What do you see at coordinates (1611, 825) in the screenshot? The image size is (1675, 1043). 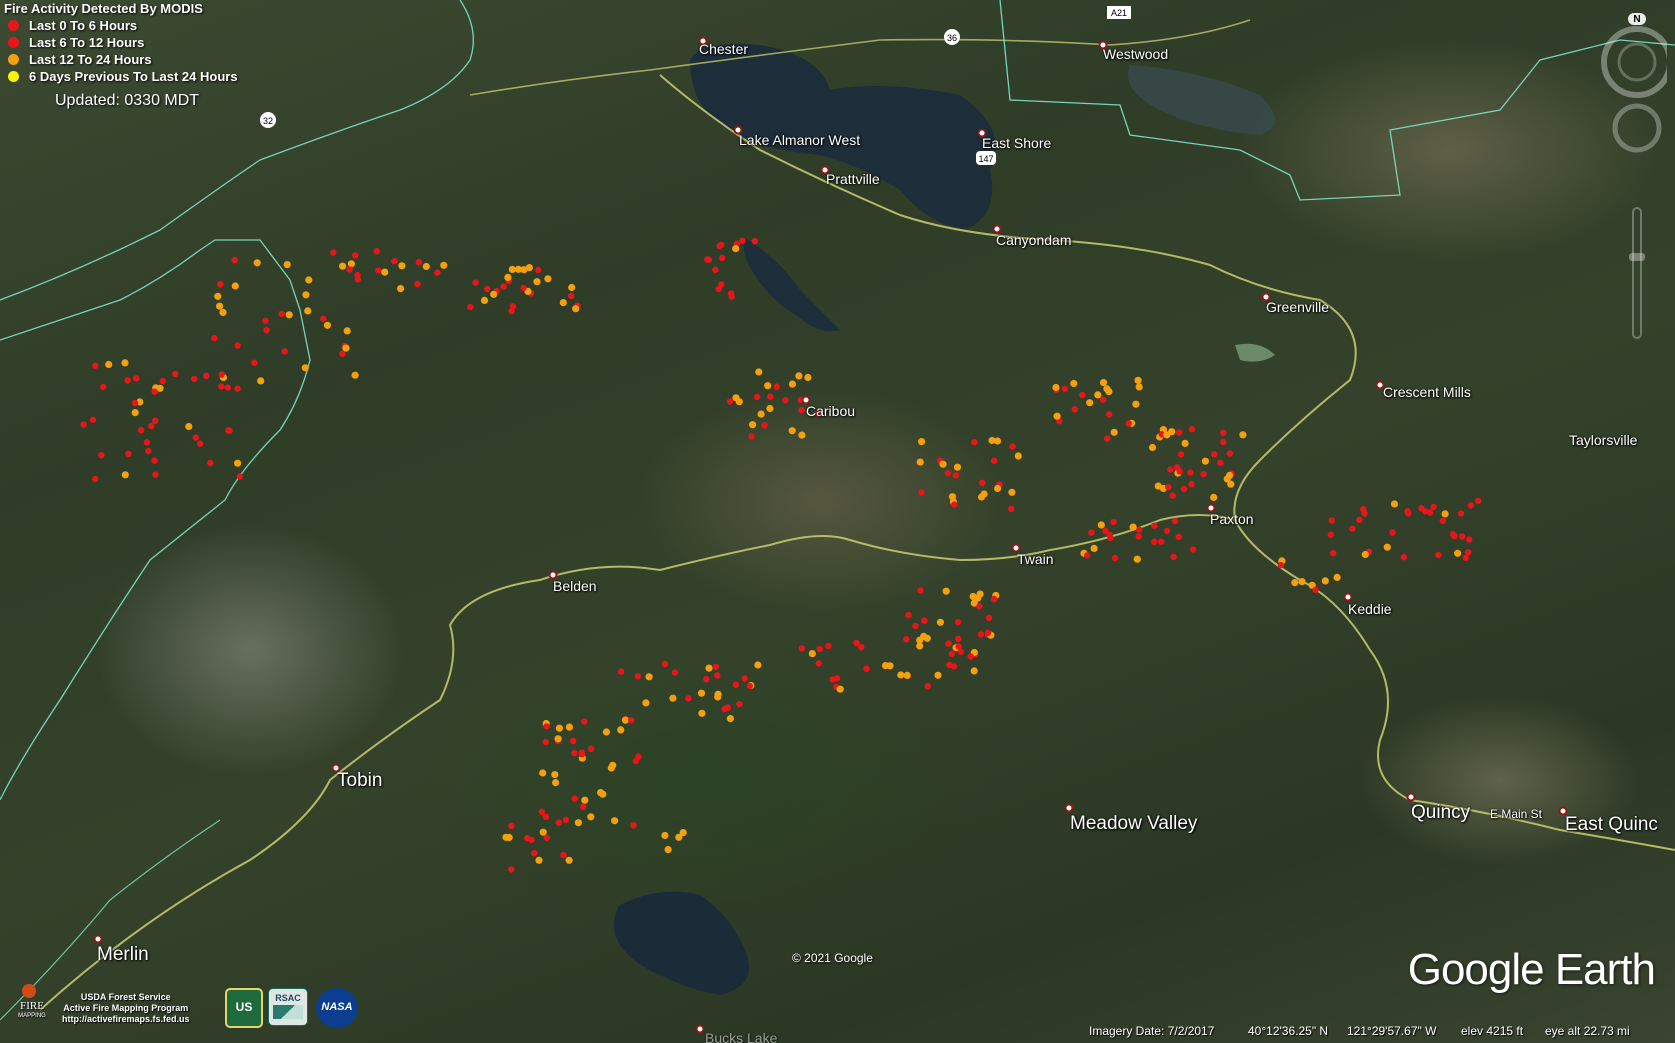 I see `place-label-east-quincy: East Quinc` at bounding box center [1611, 825].